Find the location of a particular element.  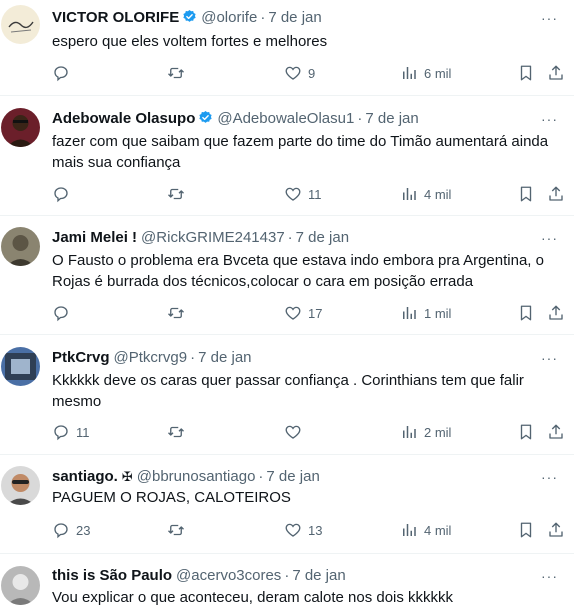

like-button: 13 is located at coordinates (303, 530).